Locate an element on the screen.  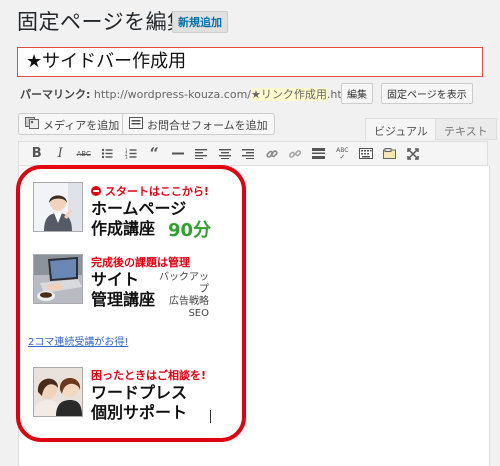
add-contact-form-label: お問合せフォームを追加 is located at coordinates (207, 125).